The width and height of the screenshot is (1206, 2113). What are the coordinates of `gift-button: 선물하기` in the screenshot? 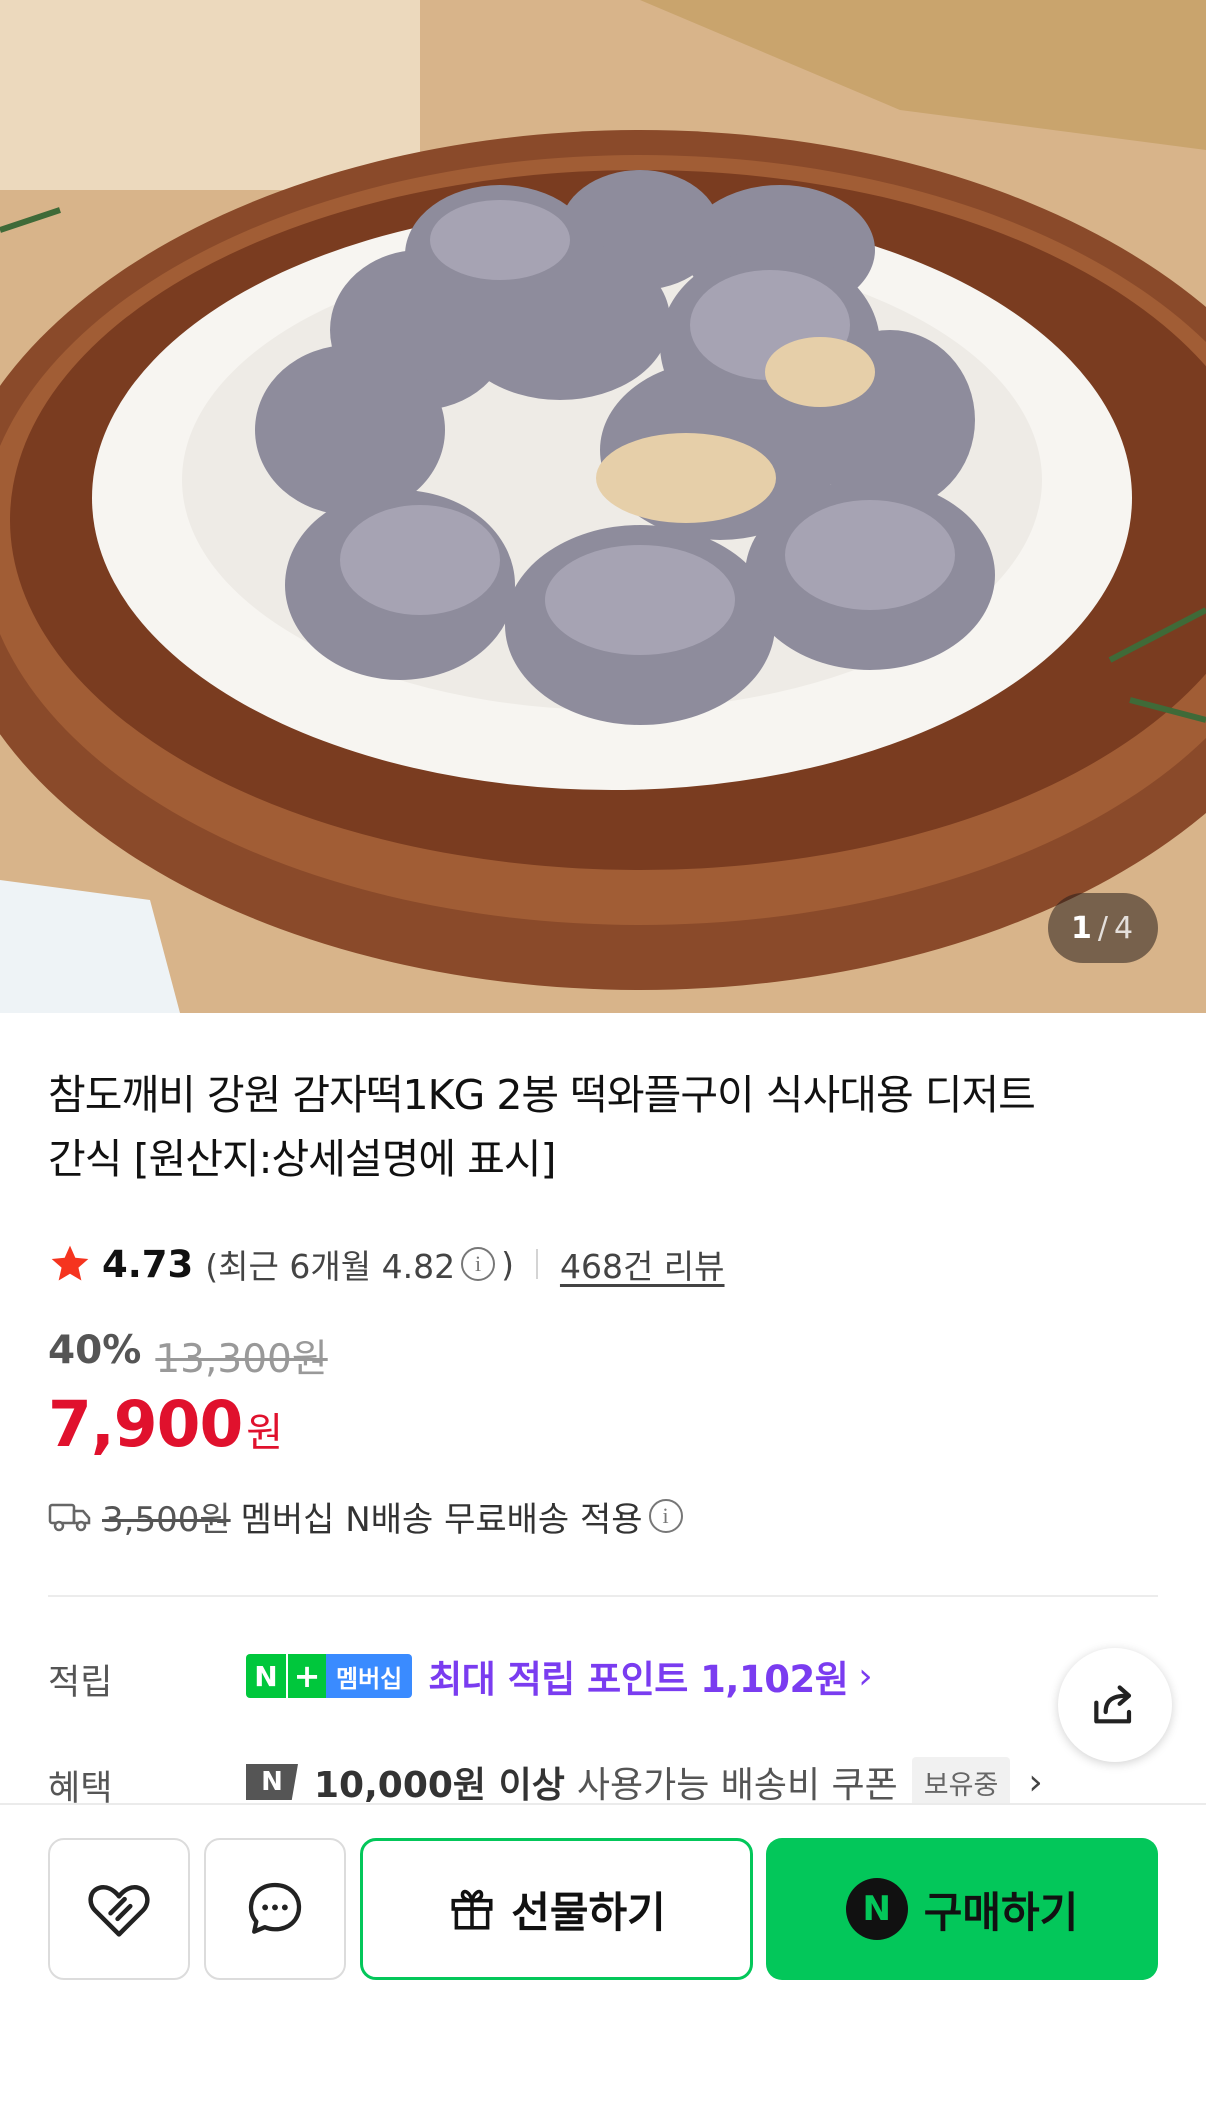 It's located at (556, 1909).